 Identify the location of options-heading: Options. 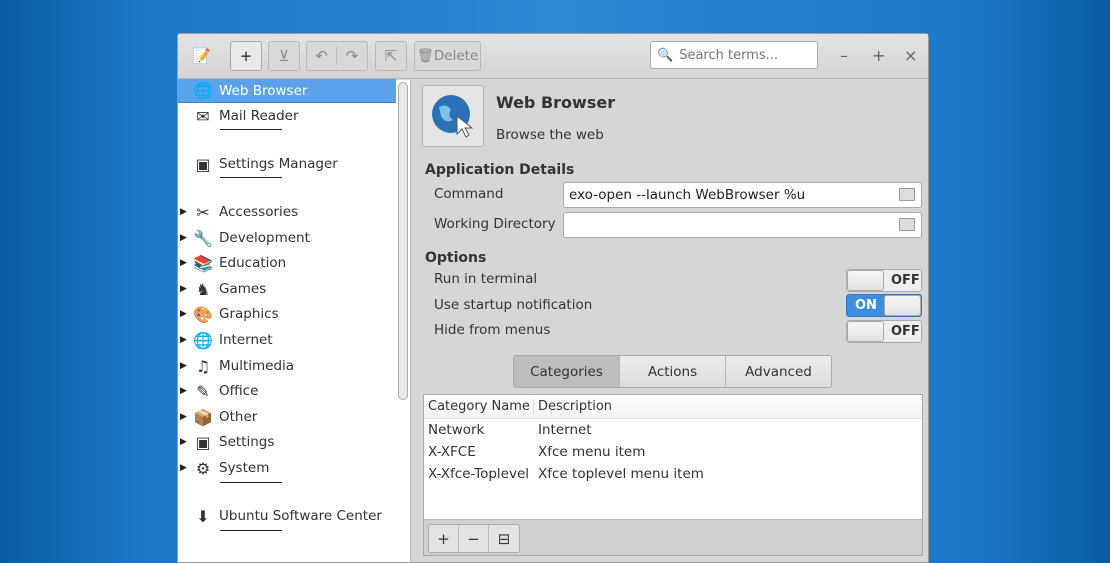
(456, 258).